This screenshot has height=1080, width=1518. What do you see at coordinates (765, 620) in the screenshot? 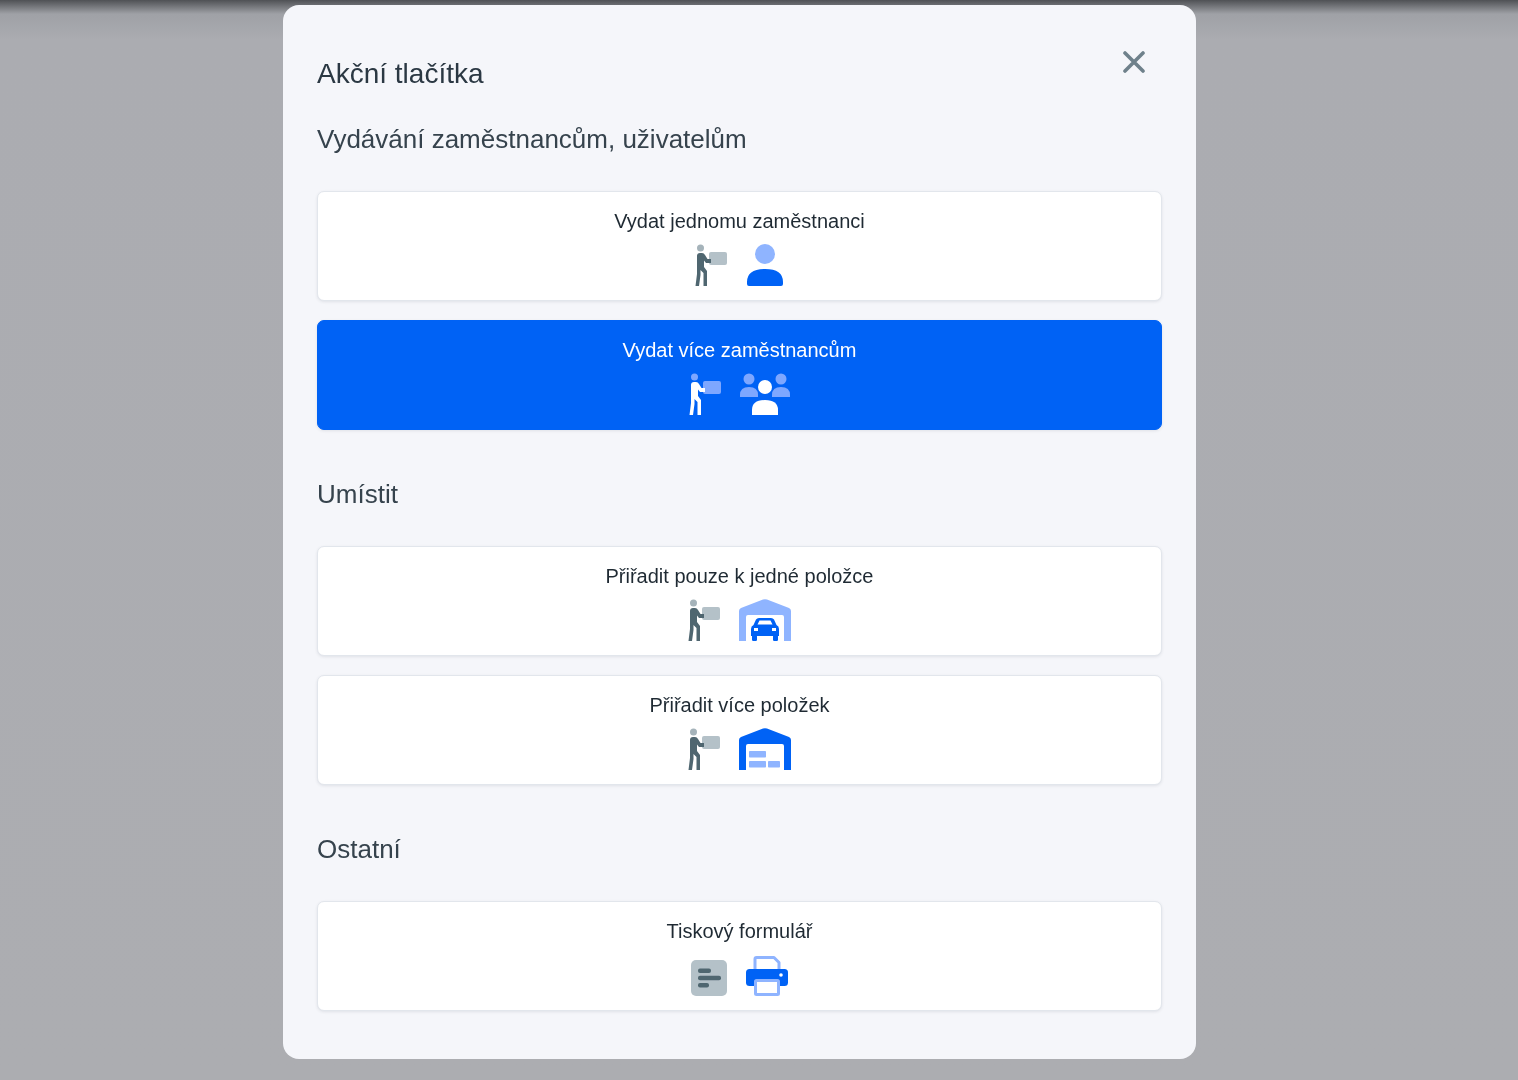
I see `garage-with-car-icon` at bounding box center [765, 620].